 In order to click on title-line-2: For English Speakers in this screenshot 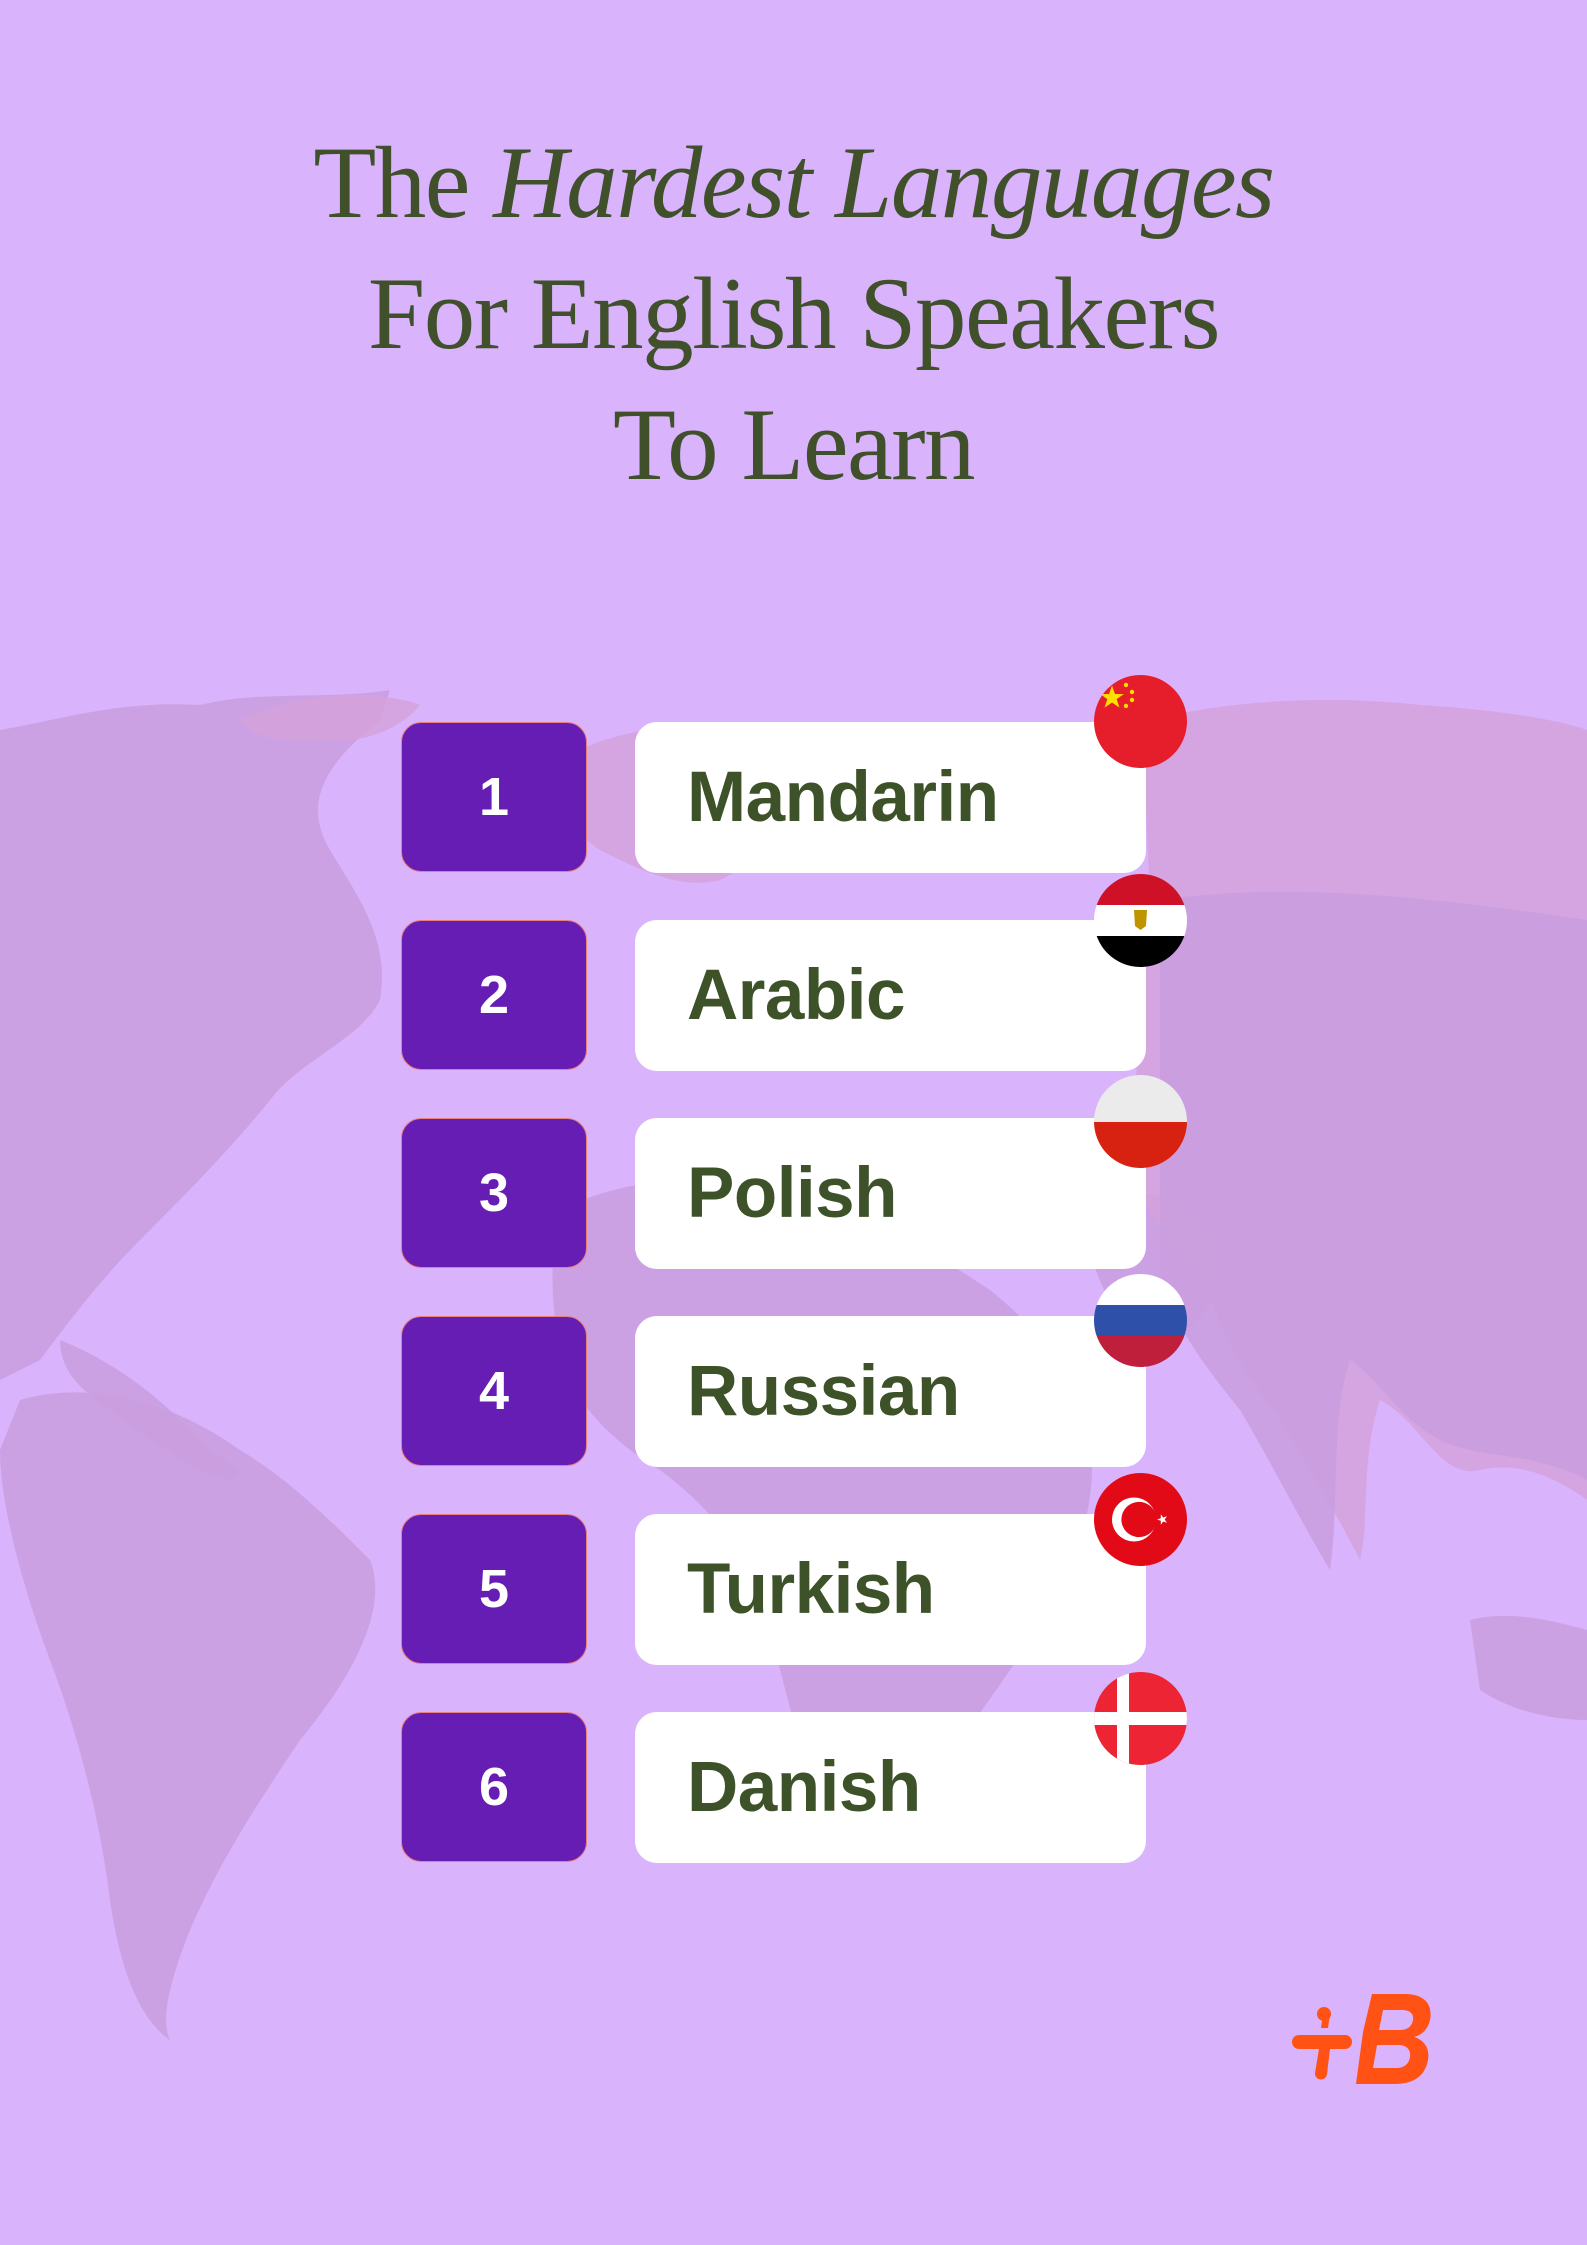, I will do `click(794, 314)`.